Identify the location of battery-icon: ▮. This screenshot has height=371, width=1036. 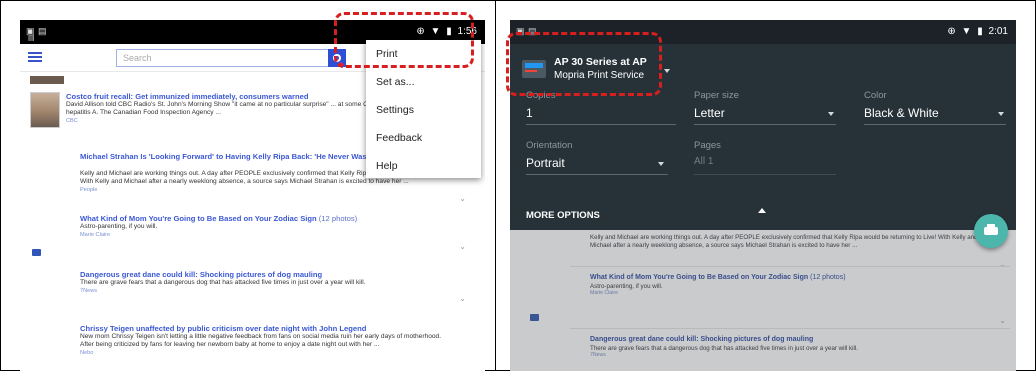
(980, 31).